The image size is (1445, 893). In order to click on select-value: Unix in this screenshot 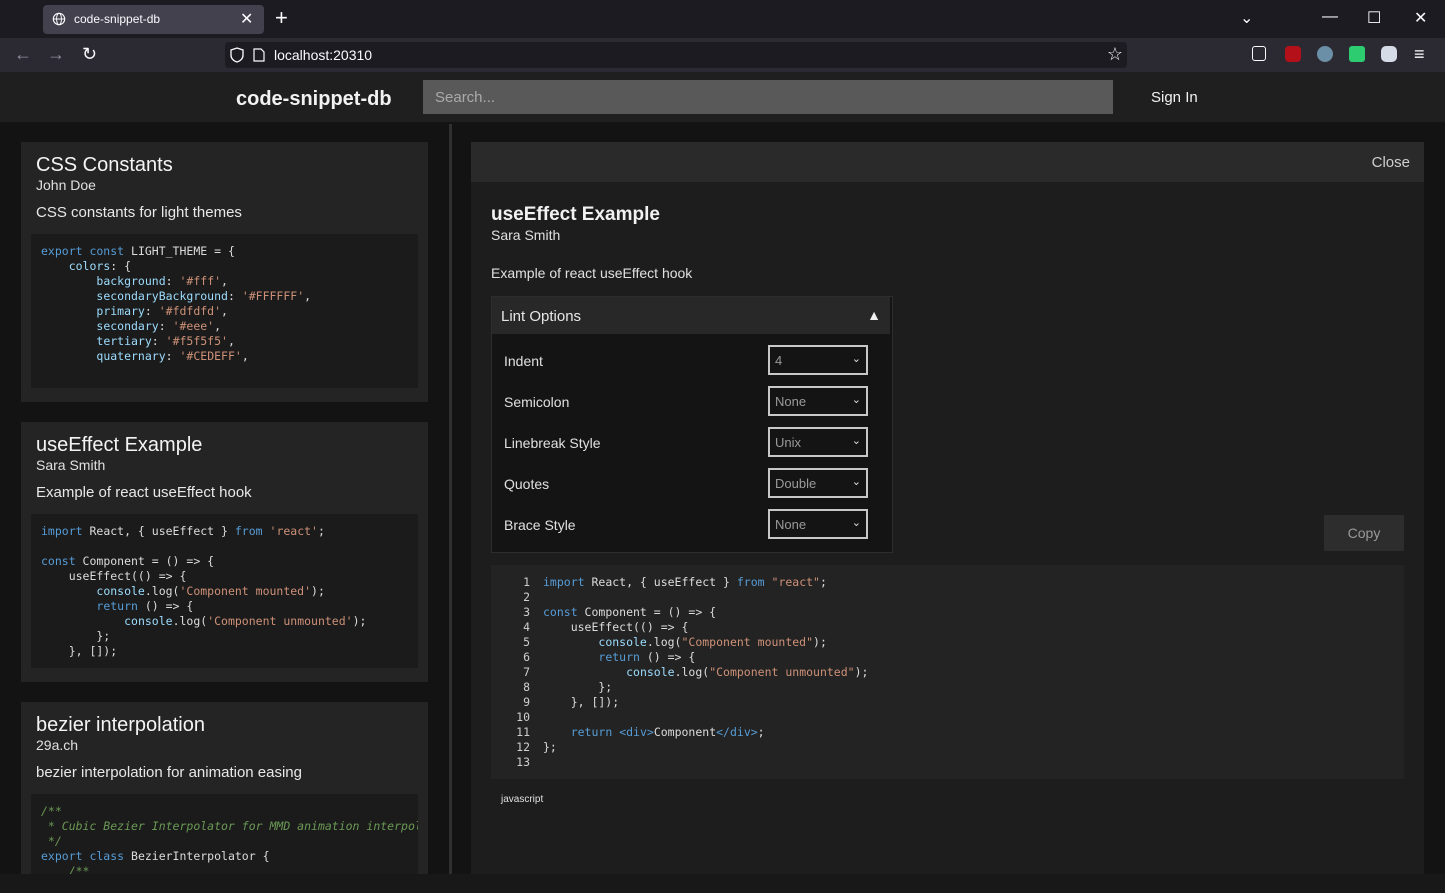, I will do `click(788, 442)`.